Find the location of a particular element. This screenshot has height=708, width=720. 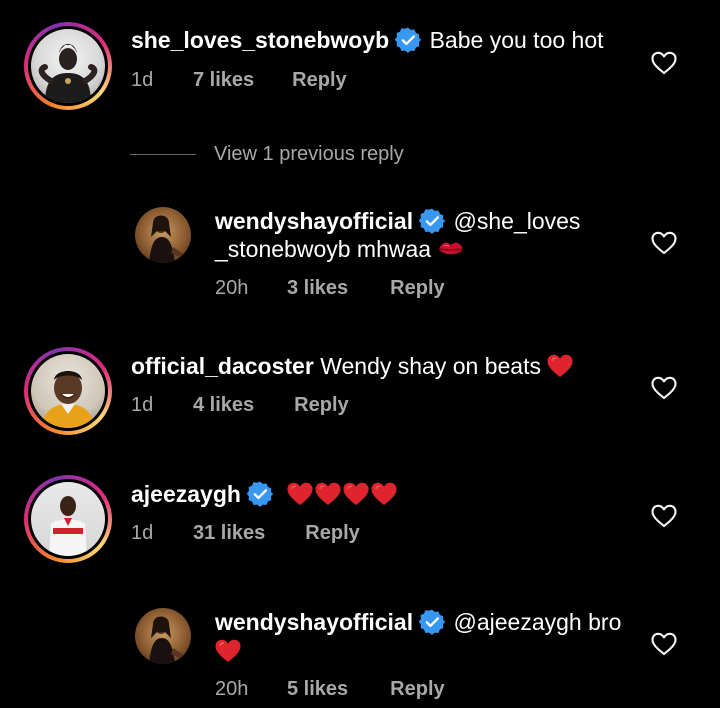

mention-link: @she_loves is located at coordinates (517, 221).